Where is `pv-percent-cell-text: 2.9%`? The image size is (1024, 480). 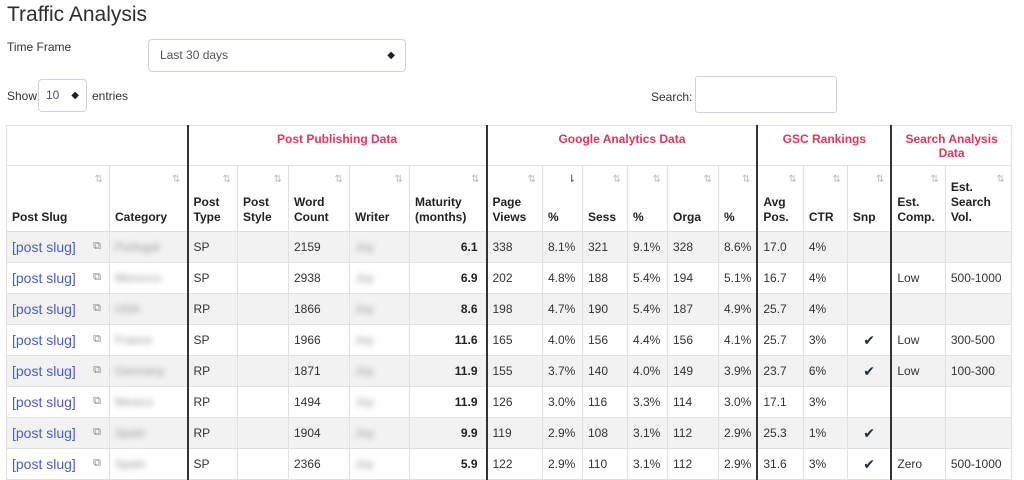
pv-percent-cell-text: 2.9% is located at coordinates (562, 433).